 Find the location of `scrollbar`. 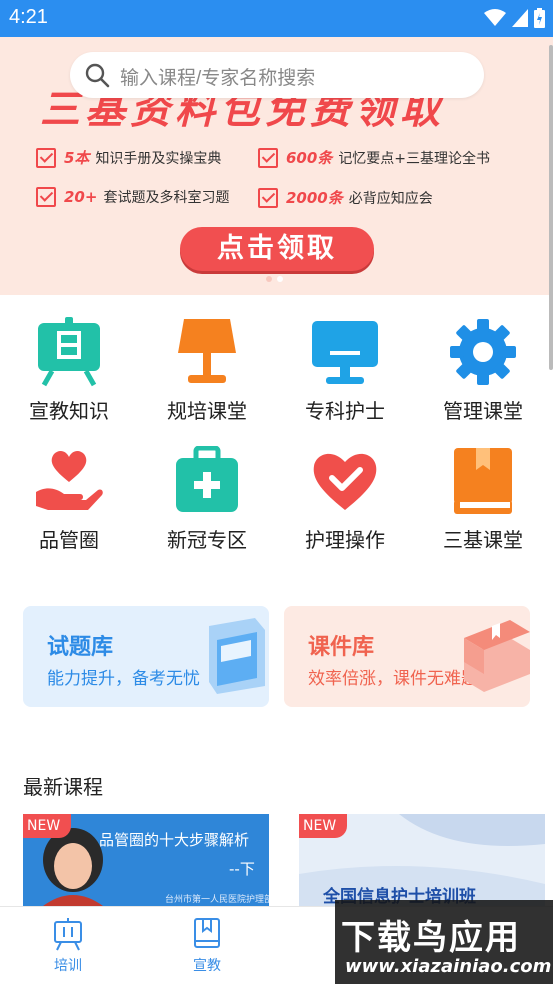

scrollbar is located at coordinates (551, 207).